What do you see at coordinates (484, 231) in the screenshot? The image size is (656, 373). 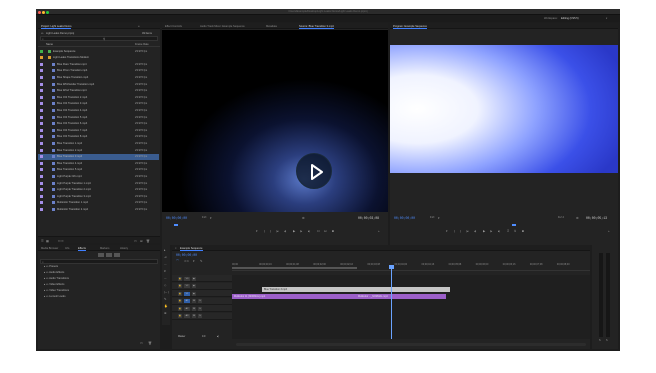 I see `play-icon: ▶` at bounding box center [484, 231].